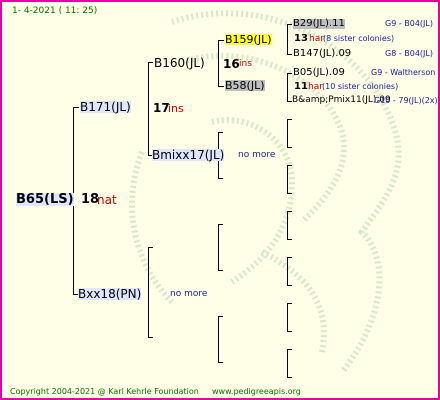  I want to click on fm-queen: Bmixx17(JL), so click(188, 155).